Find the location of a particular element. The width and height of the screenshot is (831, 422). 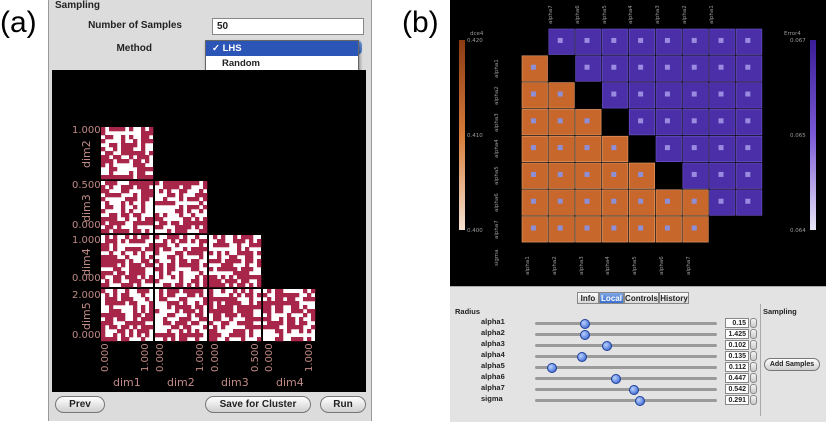

slider-label-sigma: sigma is located at coordinates (492, 398).